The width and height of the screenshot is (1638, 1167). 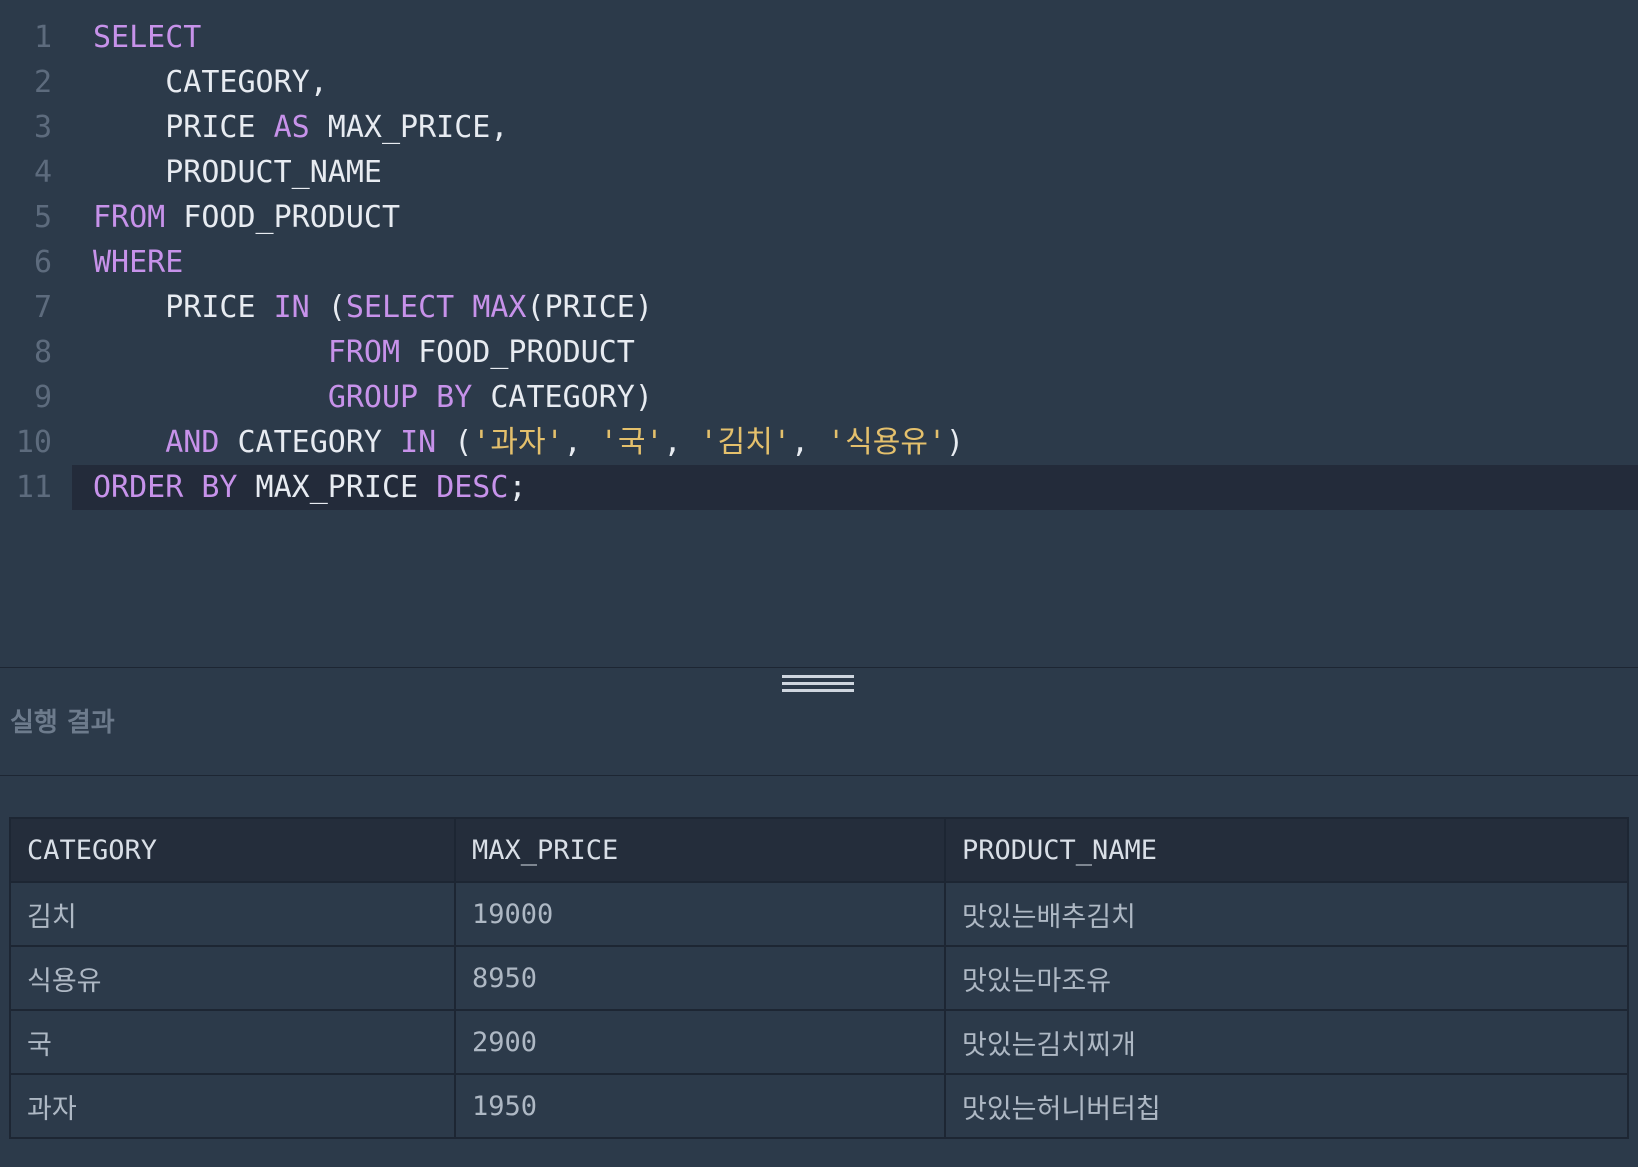 I want to click on code-line: 8 FROM FOOD_PRODUCT, so click(x=819, y=352).